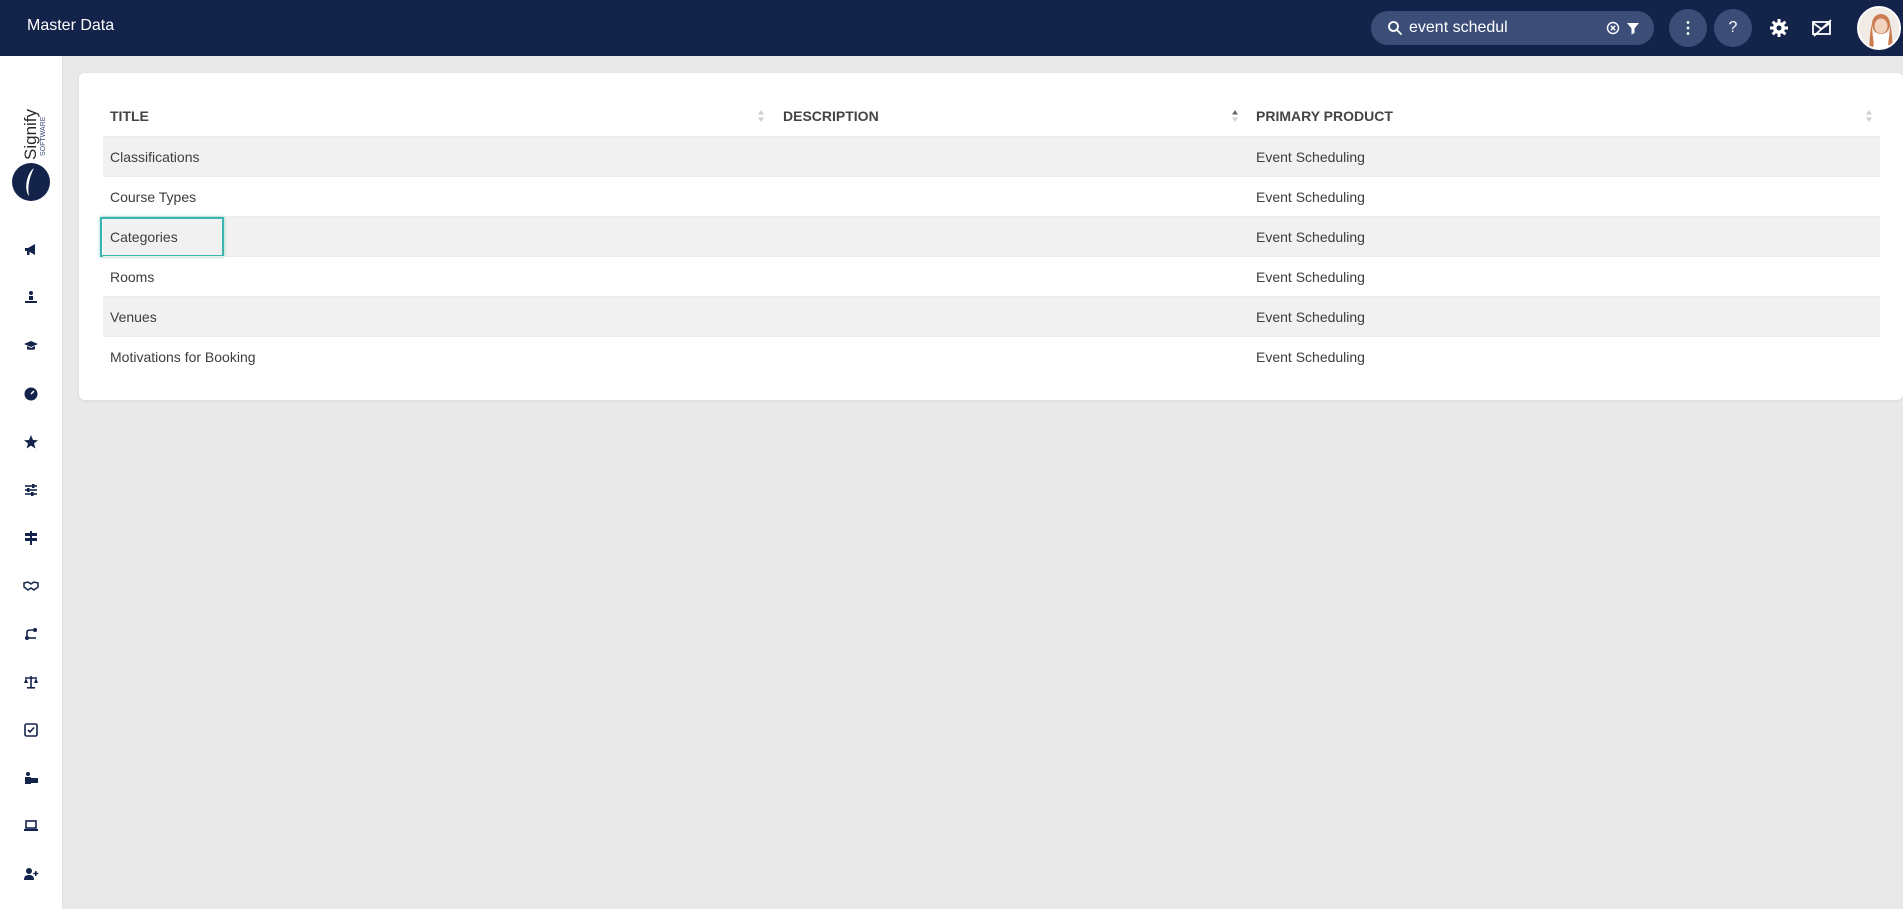  What do you see at coordinates (153, 197) in the screenshot?
I see `cell-title: Course Types` at bounding box center [153, 197].